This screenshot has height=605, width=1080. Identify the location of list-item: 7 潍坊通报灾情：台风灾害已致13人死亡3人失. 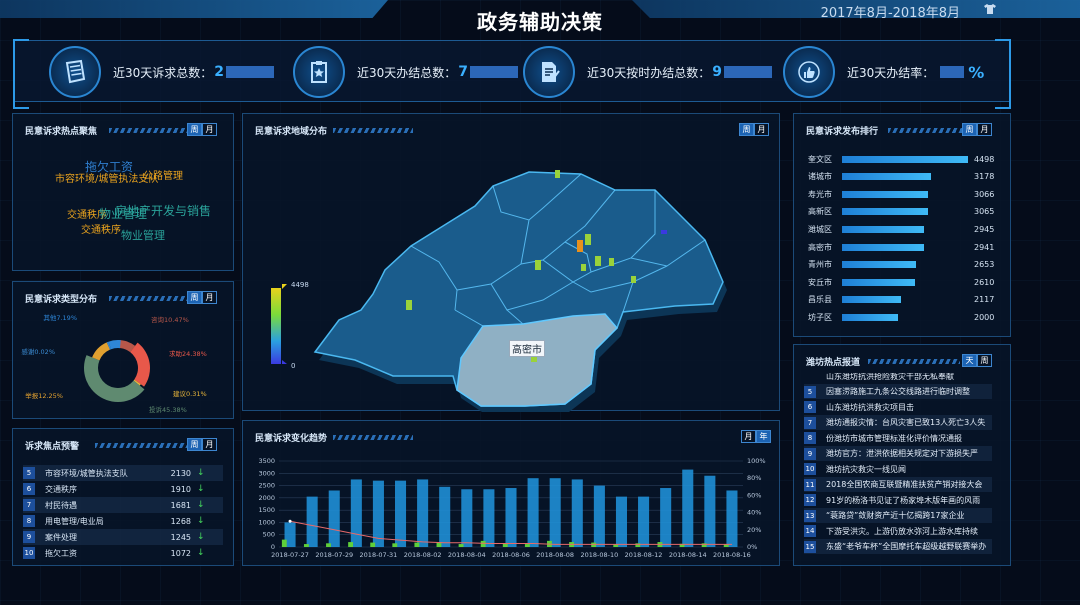
(898, 422).